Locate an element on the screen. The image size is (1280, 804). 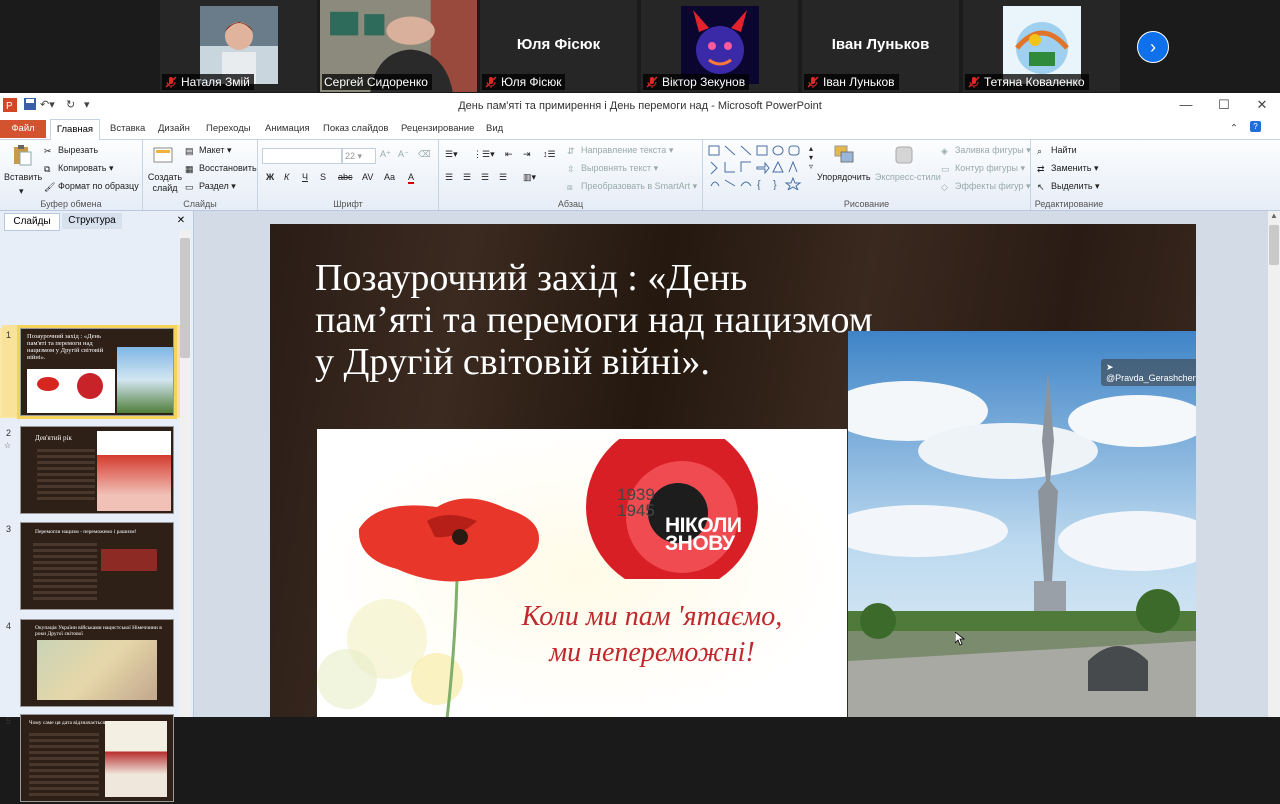
slide-thumb-row: 2 ☆ Дев'ятий рік is located at coordinates (90, 471).